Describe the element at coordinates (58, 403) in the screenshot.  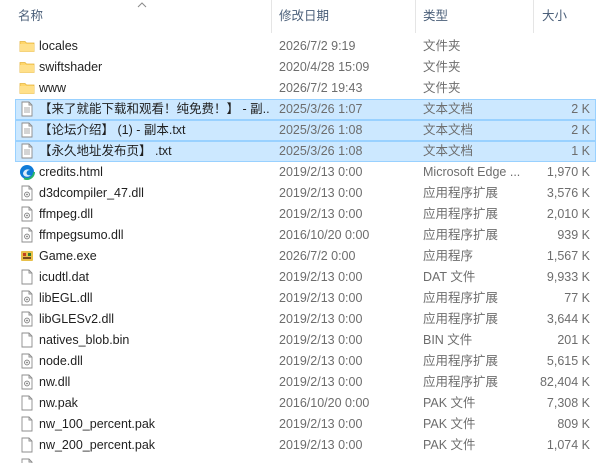
I see `file-name: nw.pak` at that location.